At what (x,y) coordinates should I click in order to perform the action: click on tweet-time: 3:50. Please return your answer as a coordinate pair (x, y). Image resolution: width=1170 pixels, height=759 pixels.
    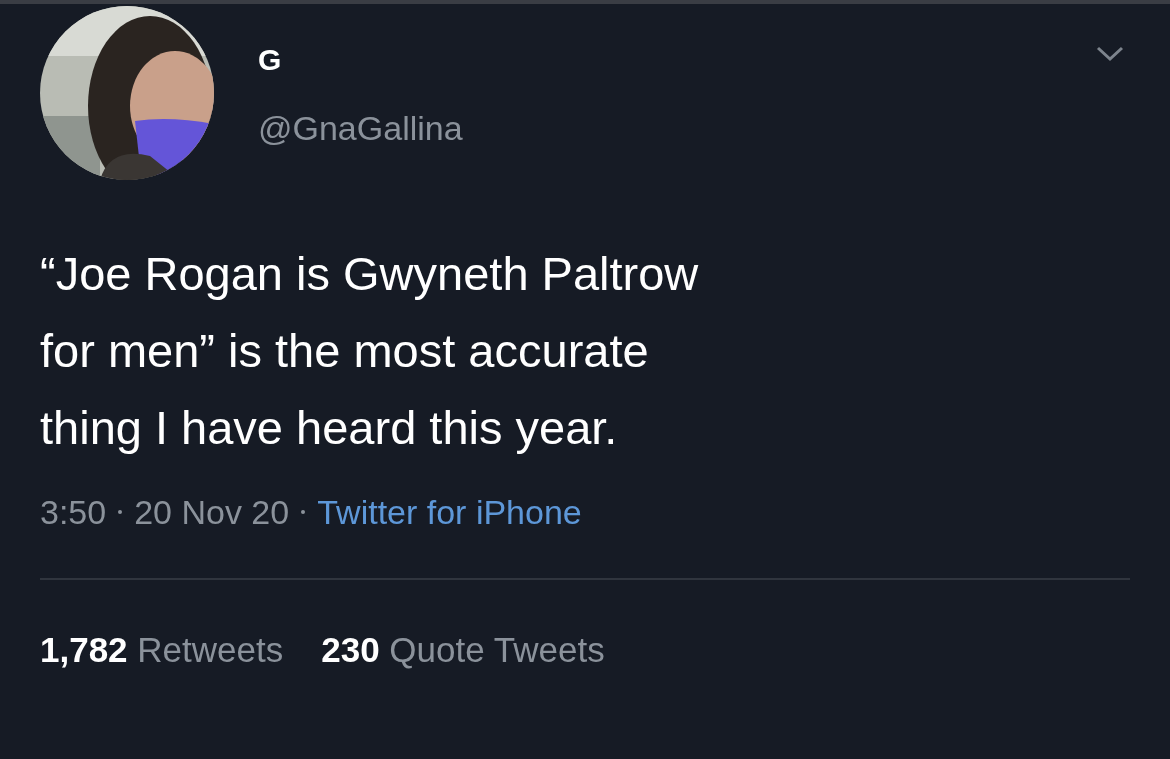
    Looking at the image, I should click on (73, 512).